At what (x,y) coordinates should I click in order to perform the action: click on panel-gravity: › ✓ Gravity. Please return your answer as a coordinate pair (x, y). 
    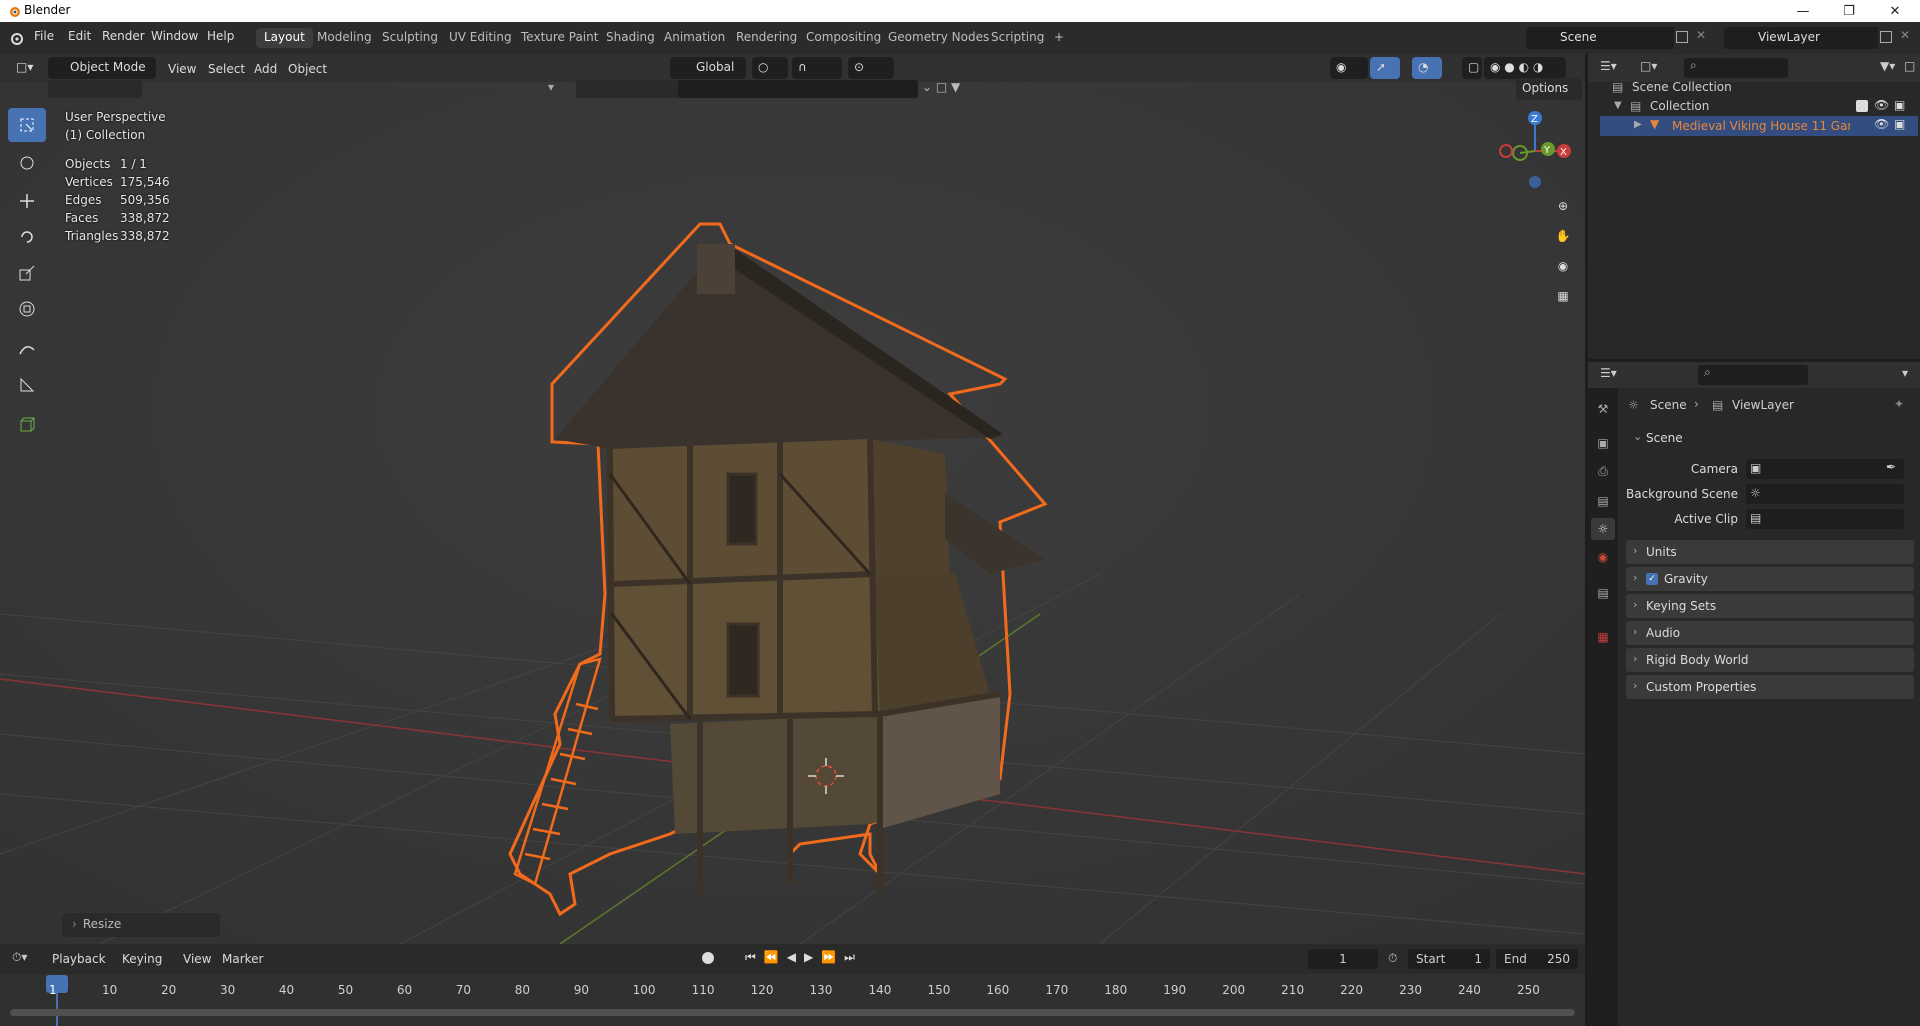
    Looking at the image, I should click on (1770, 579).